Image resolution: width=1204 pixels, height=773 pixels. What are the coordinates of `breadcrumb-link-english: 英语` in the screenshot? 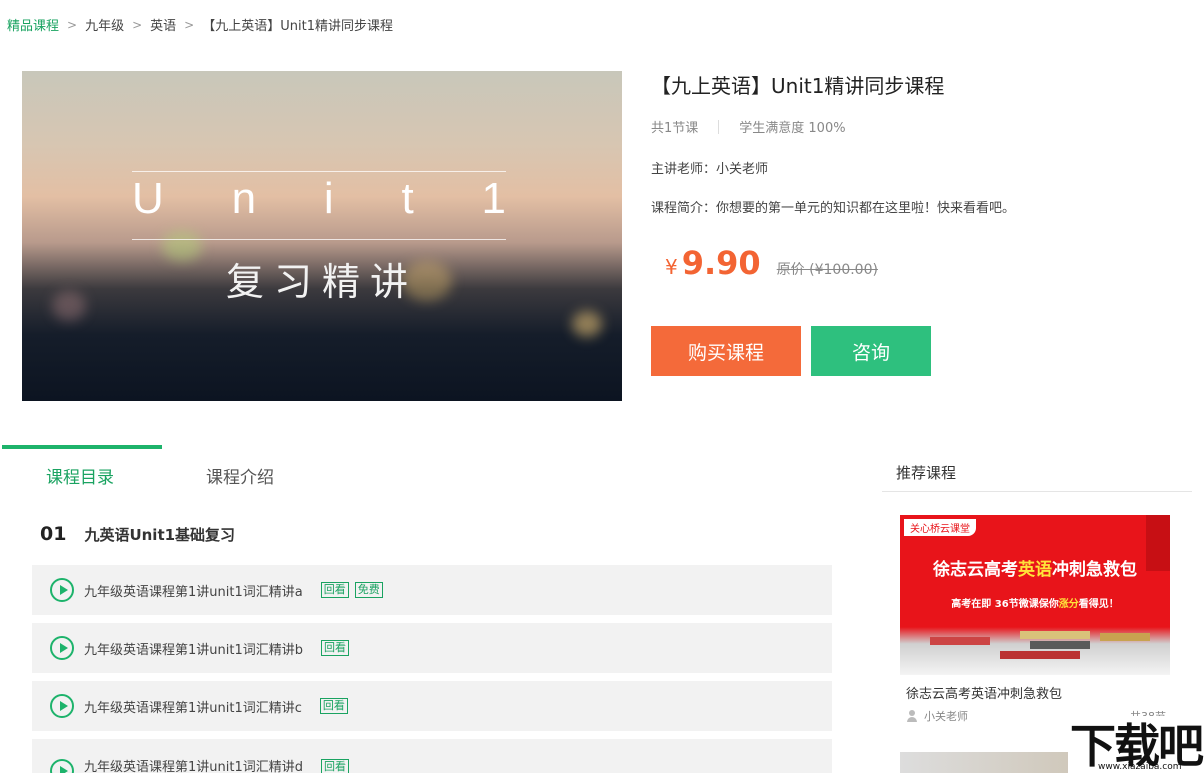 It's located at (163, 24).